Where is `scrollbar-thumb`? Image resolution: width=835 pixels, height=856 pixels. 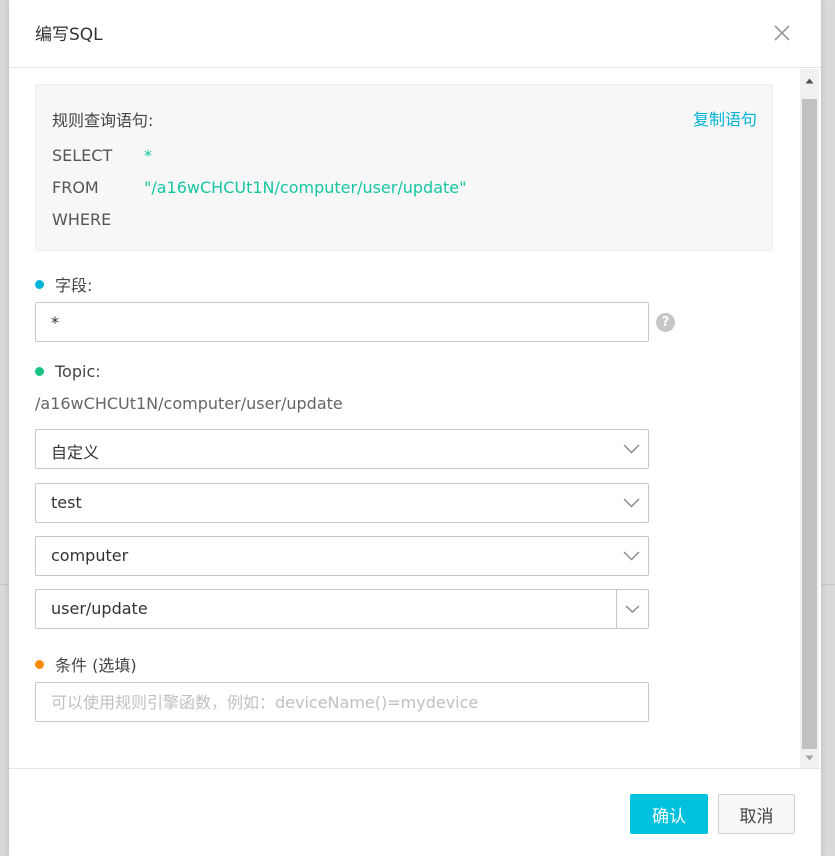 scrollbar-thumb is located at coordinates (809, 424).